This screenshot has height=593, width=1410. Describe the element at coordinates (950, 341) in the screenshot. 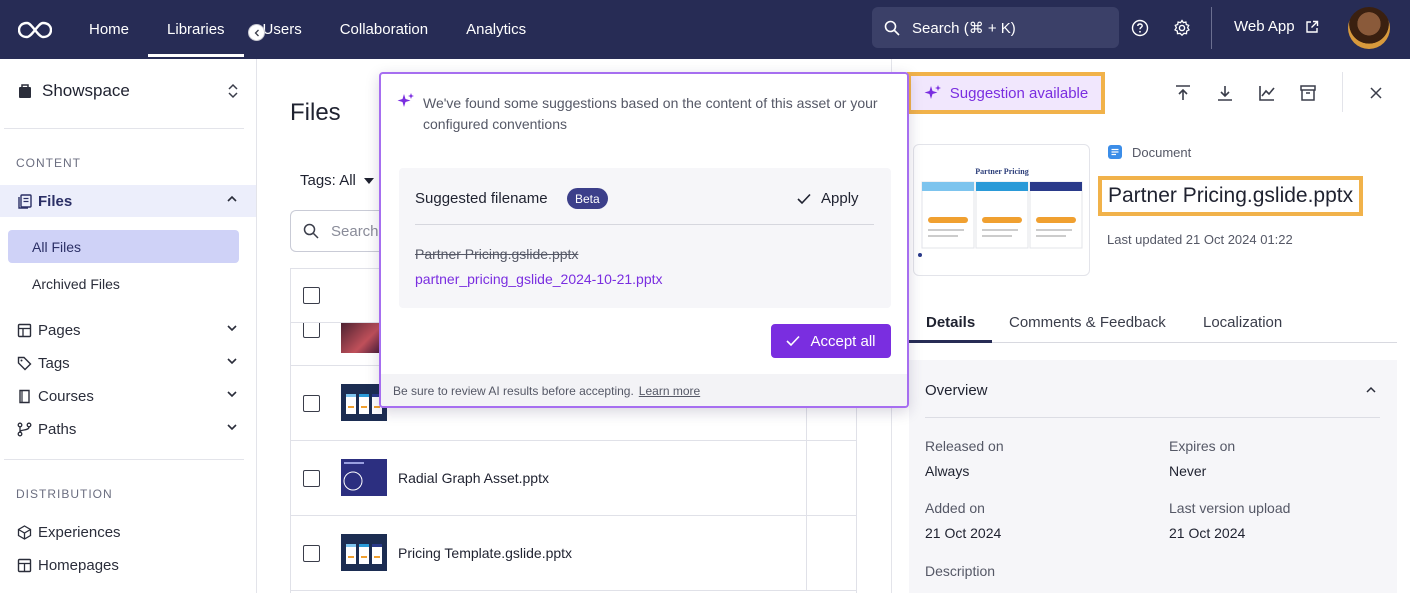

I see `active-tab-indicator` at that location.